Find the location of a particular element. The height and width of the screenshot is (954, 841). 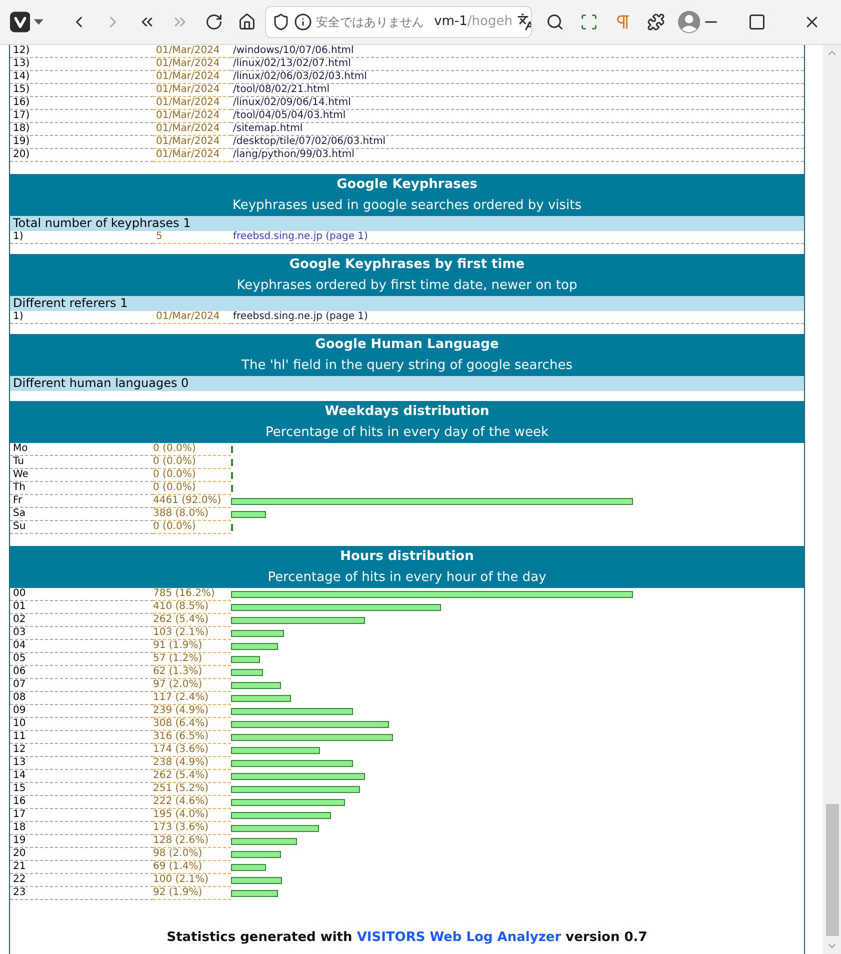

label-cell: Fr is located at coordinates (81, 501).